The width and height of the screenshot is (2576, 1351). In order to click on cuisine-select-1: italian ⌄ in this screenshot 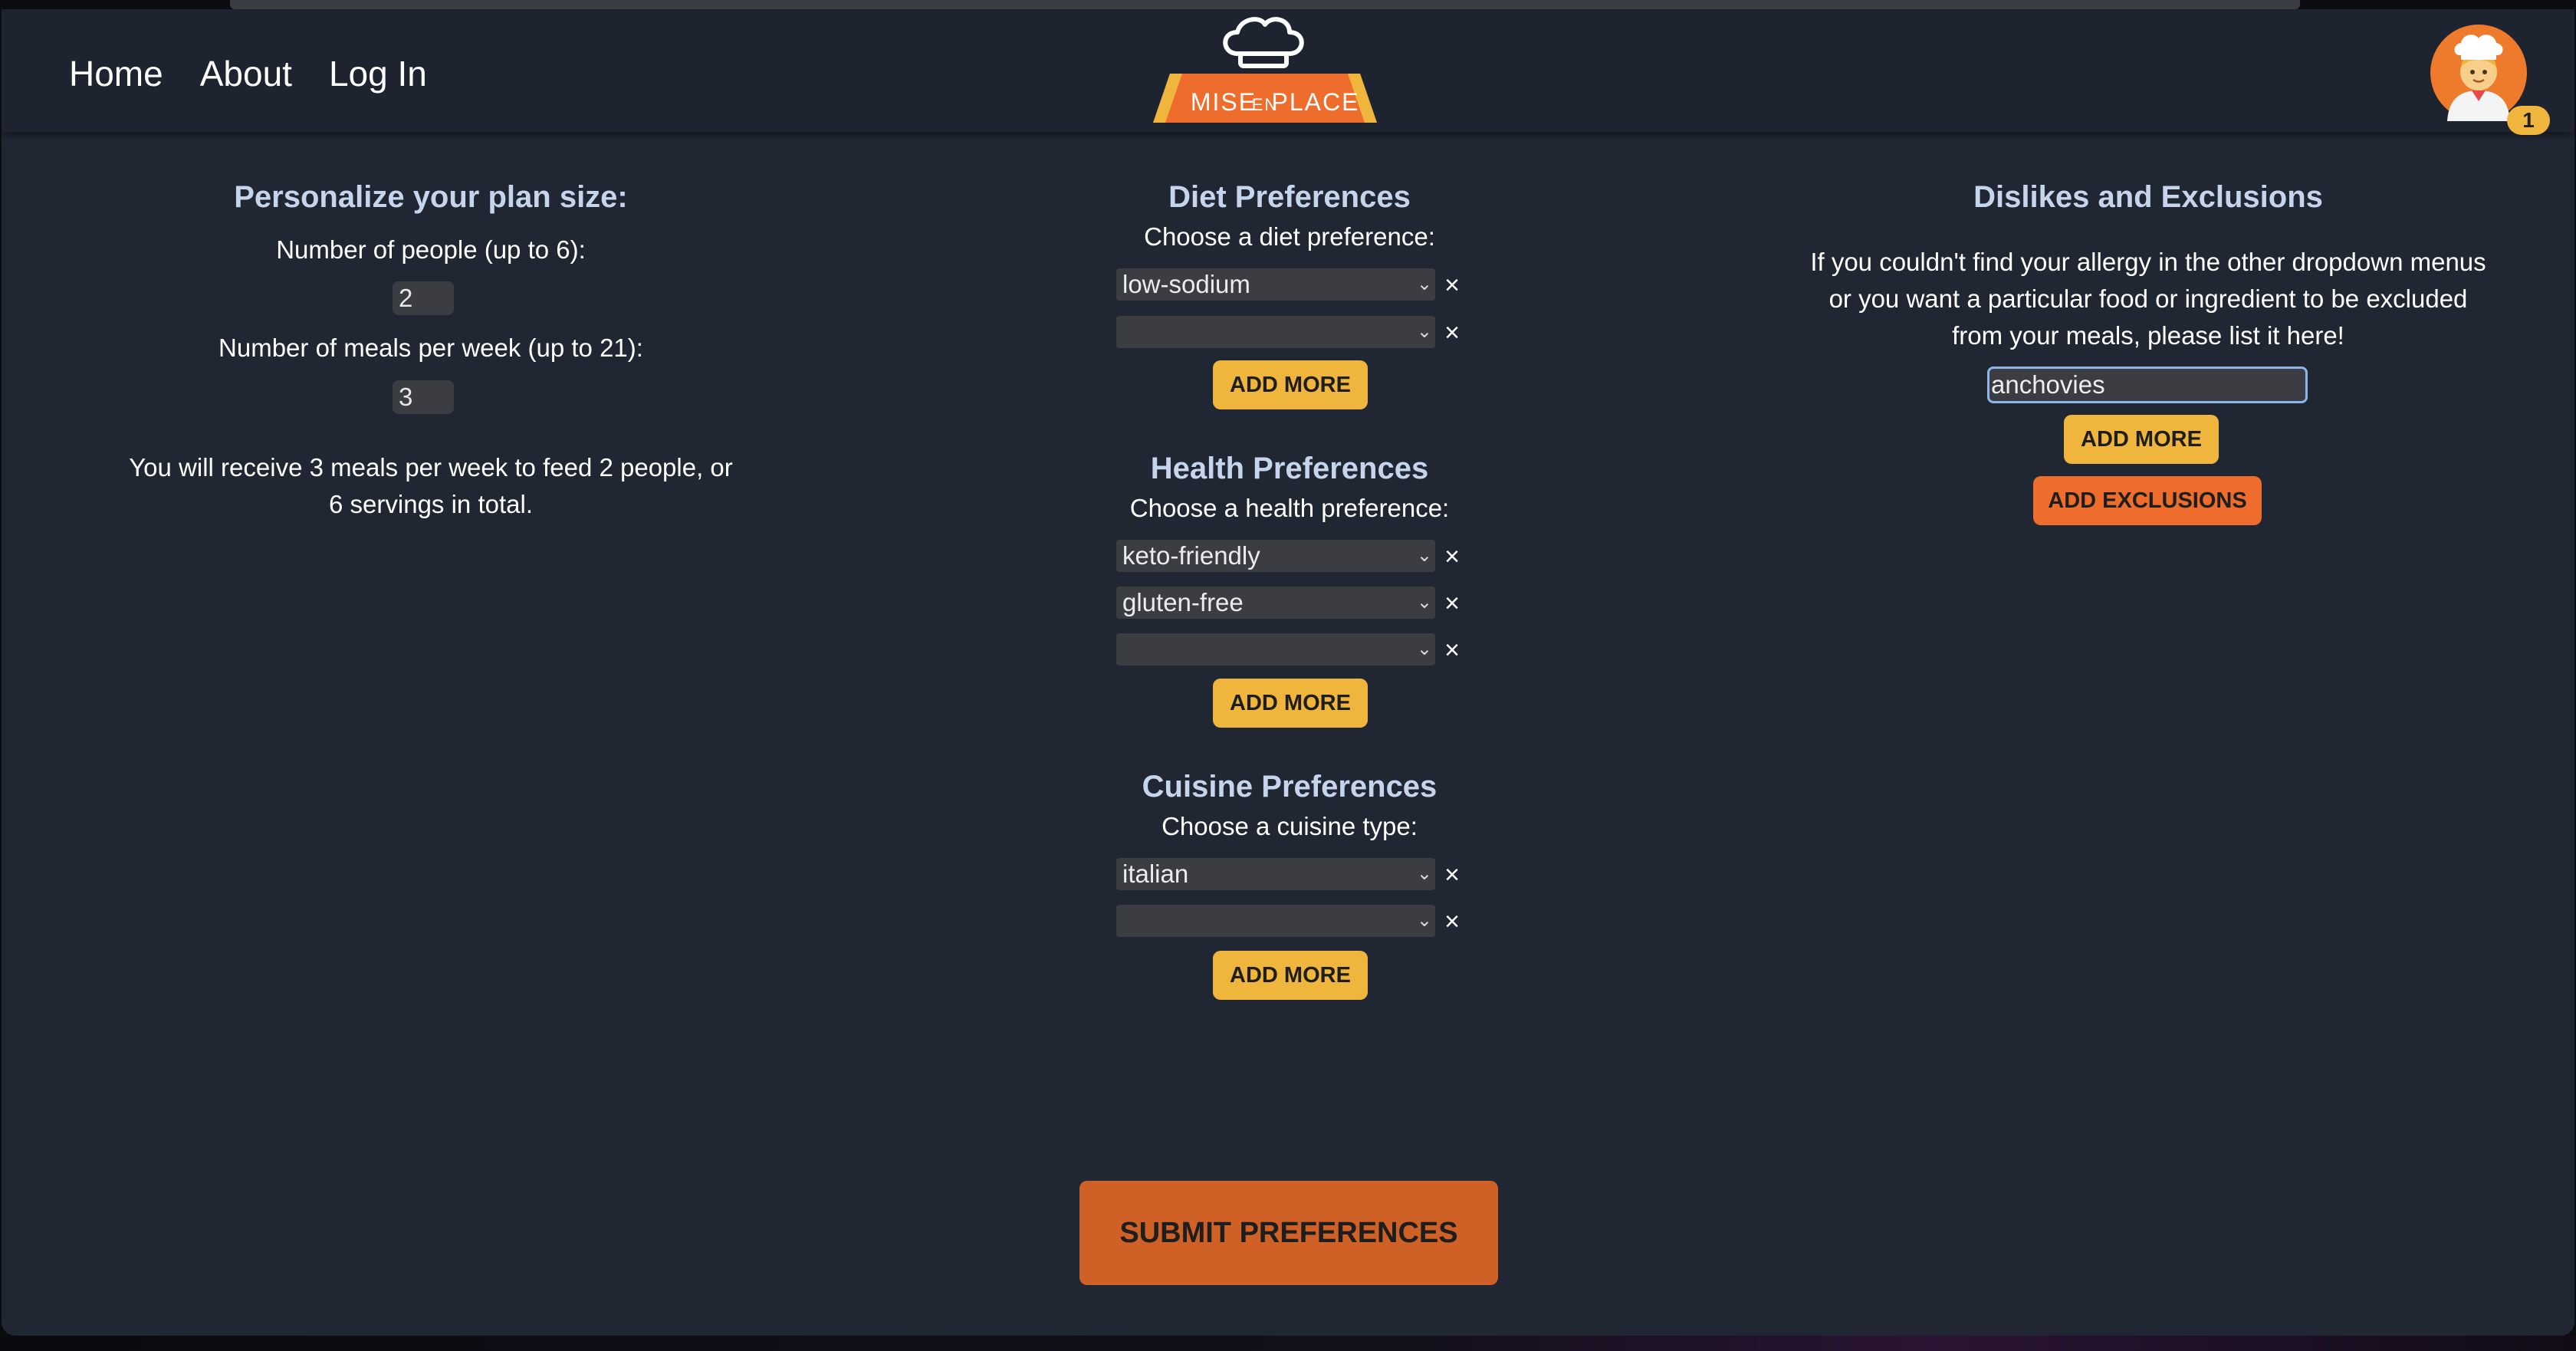, I will do `click(1275, 874)`.